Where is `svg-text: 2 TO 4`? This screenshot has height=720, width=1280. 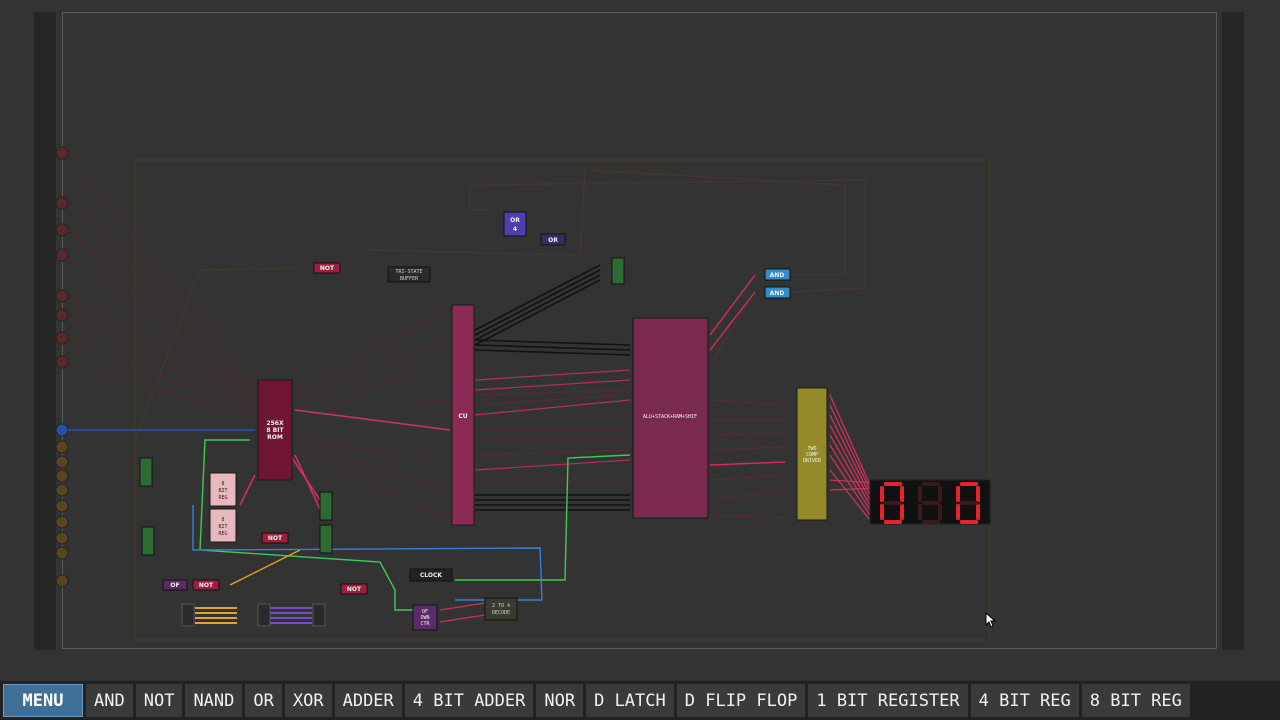 svg-text: 2 TO 4 is located at coordinates (501, 606).